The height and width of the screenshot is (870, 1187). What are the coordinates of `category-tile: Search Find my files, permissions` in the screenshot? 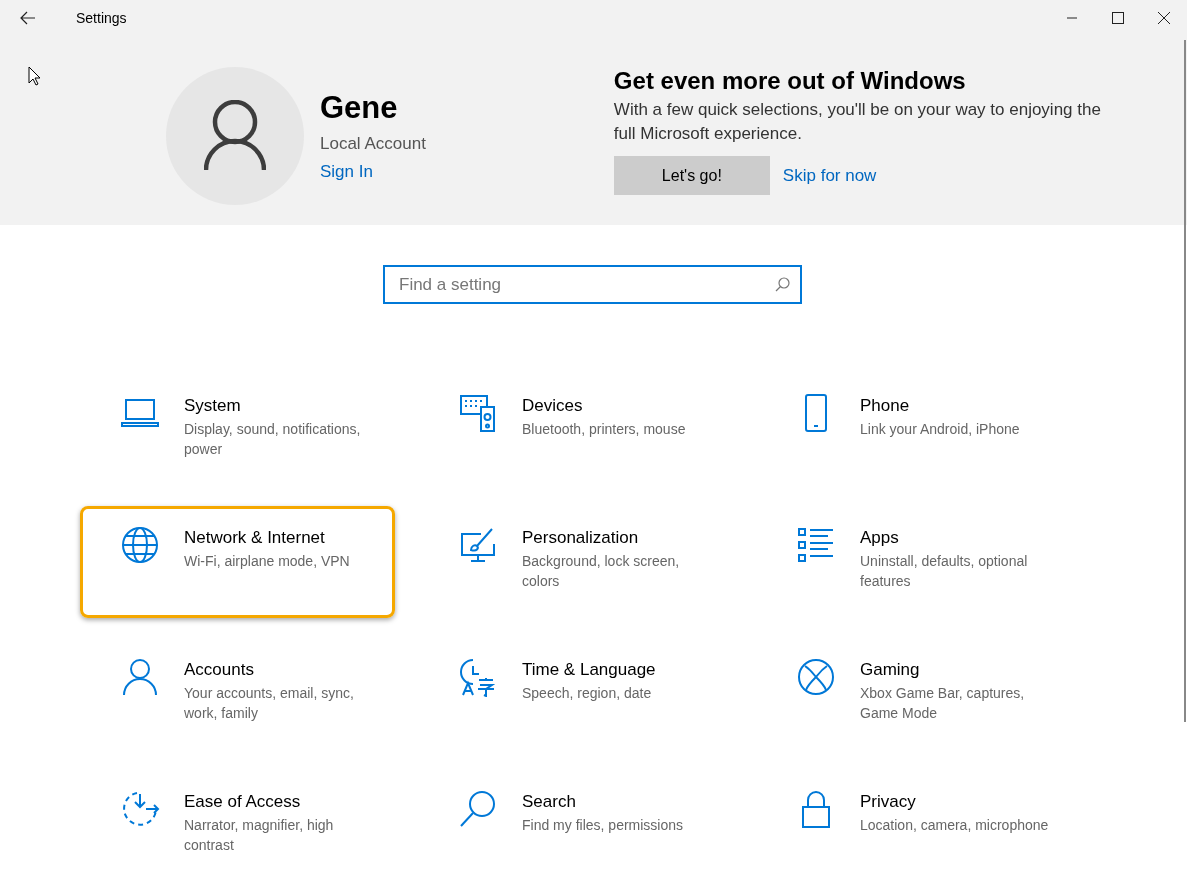 It's located at (575, 820).